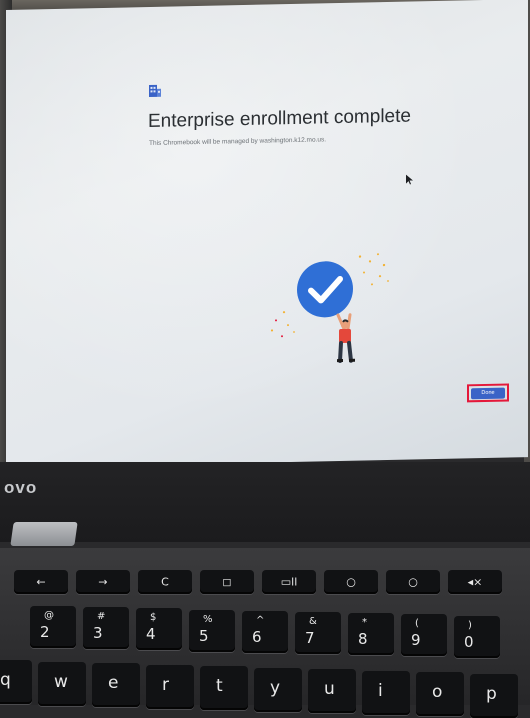 The image size is (530, 718). What do you see at coordinates (153, 617) in the screenshot?
I see `key-4-shift-label: $` at bounding box center [153, 617].